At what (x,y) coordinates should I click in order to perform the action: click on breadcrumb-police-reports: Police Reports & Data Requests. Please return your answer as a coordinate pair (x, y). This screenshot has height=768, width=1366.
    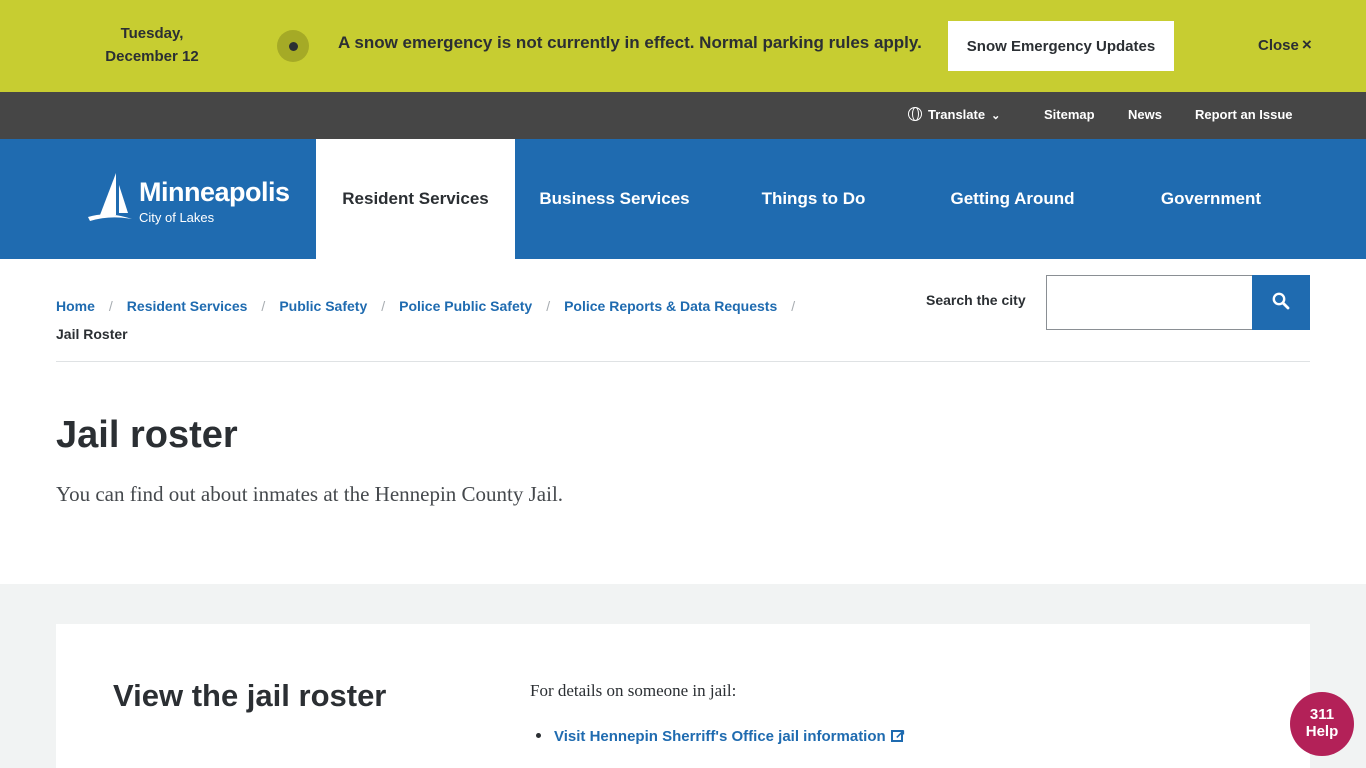
    Looking at the image, I should click on (670, 306).